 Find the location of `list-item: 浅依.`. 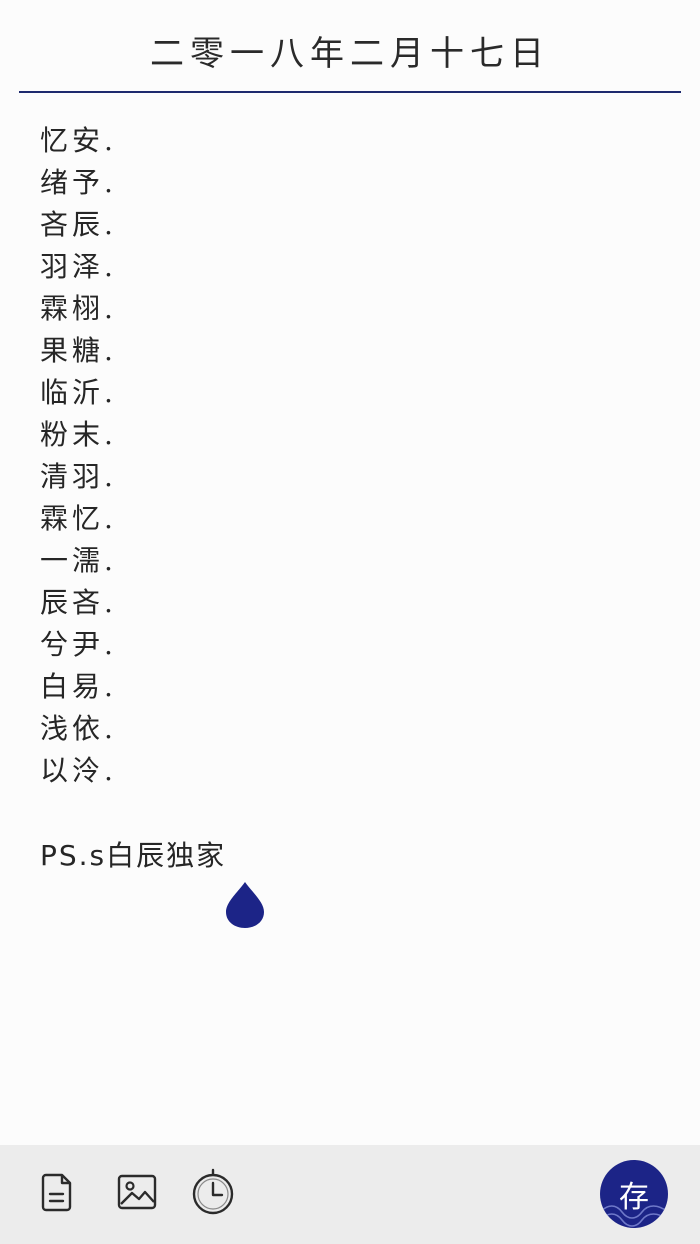

list-item: 浅依. is located at coordinates (78, 728).